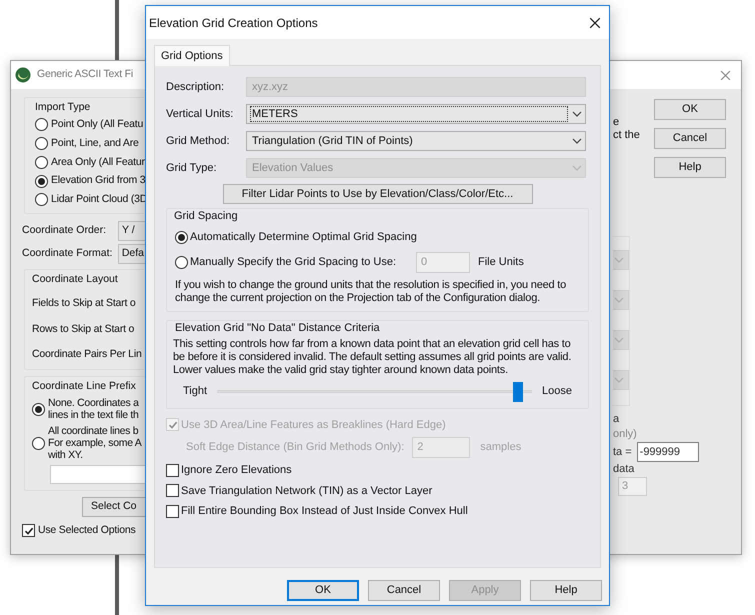 The image size is (755, 615). I want to click on group-title: Elevation Grid "No Data" Distance Criteria, so click(278, 327).